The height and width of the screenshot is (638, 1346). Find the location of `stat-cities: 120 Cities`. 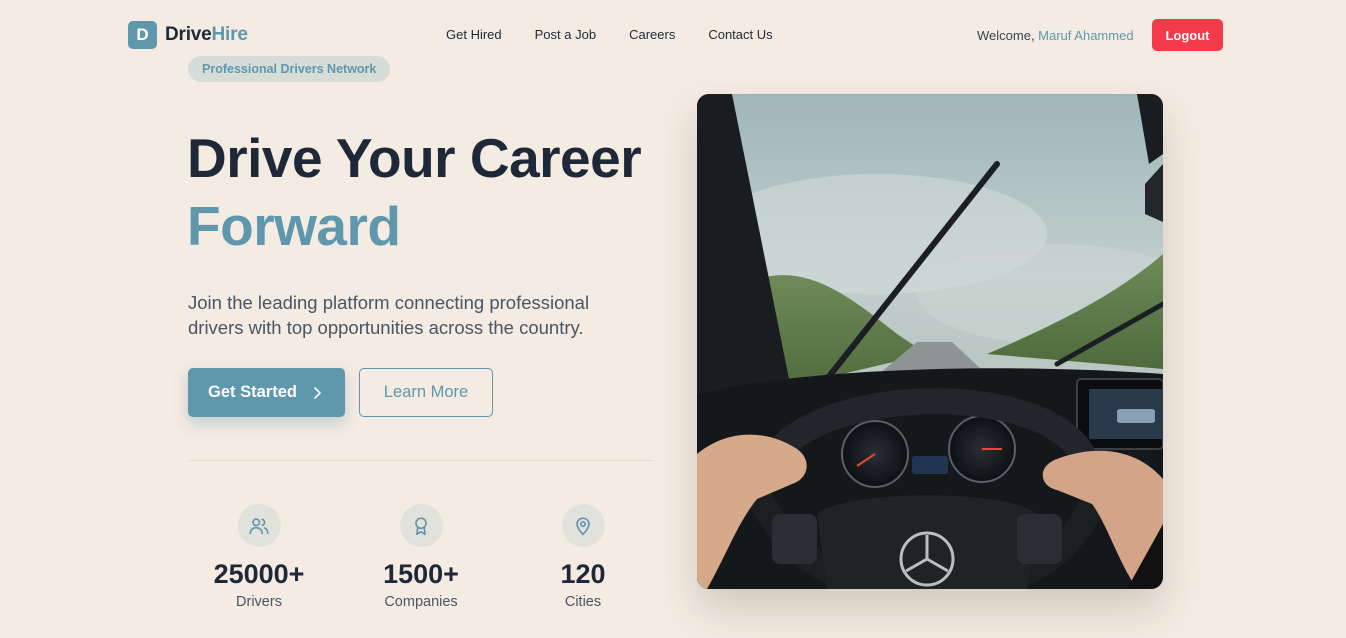

stat-cities: 120 Cities is located at coordinates (583, 557).